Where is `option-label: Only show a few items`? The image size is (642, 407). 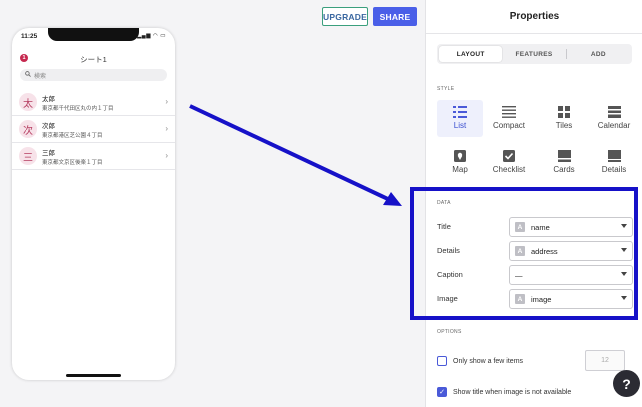 option-label: Only show a few items is located at coordinates (488, 361).